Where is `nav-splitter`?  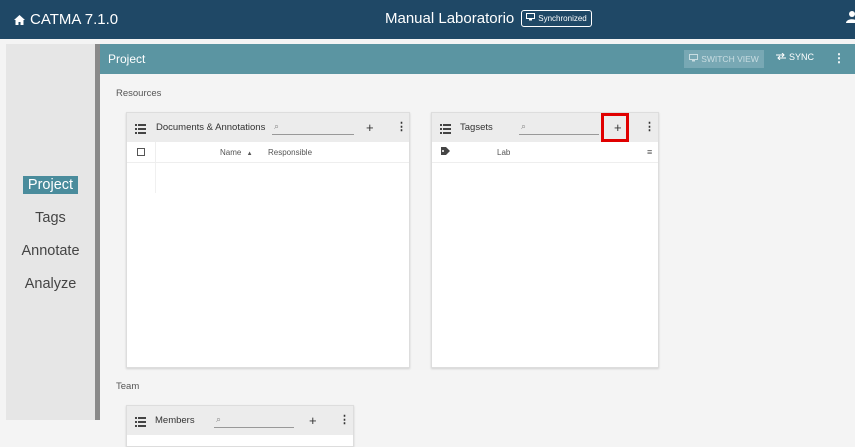 nav-splitter is located at coordinates (97, 232).